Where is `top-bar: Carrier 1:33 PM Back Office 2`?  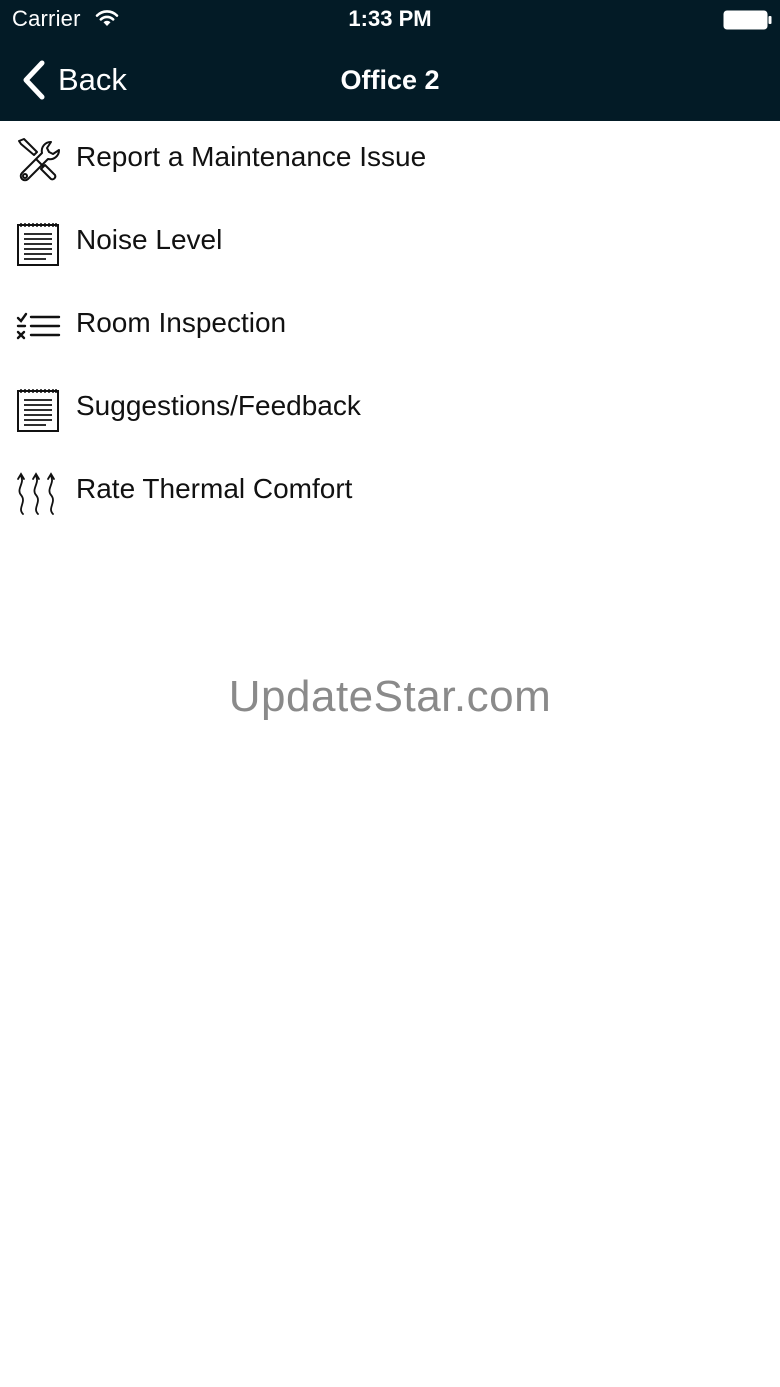
top-bar: Carrier 1:33 PM Back Office 2 is located at coordinates (390, 60).